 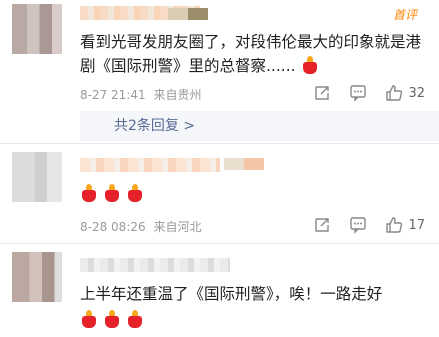 What do you see at coordinates (416, 93) in the screenshot?
I see `like-count: 32` at bounding box center [416, 93].